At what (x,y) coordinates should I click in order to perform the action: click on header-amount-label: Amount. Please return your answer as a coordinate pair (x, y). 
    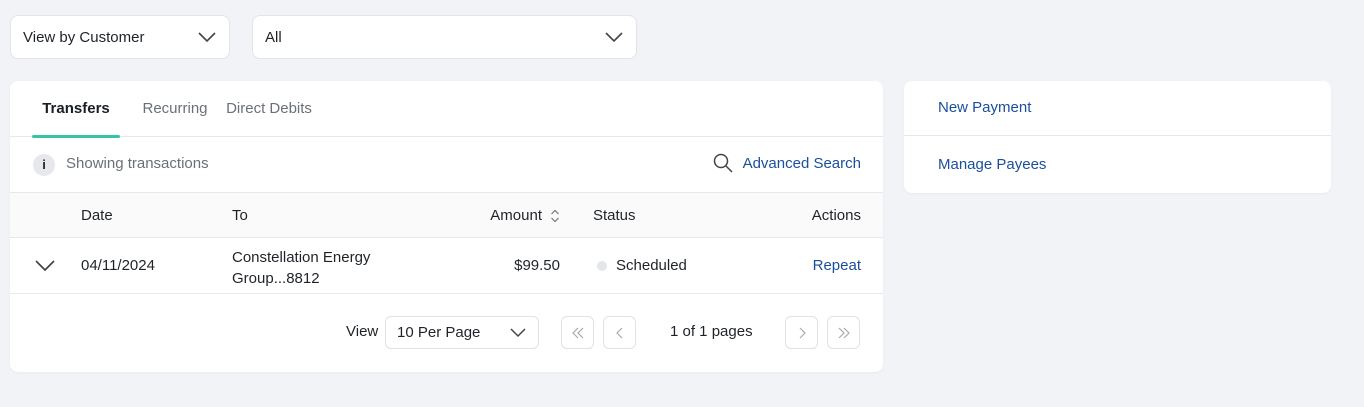
    Looking at the image, I should click on (516, 215).